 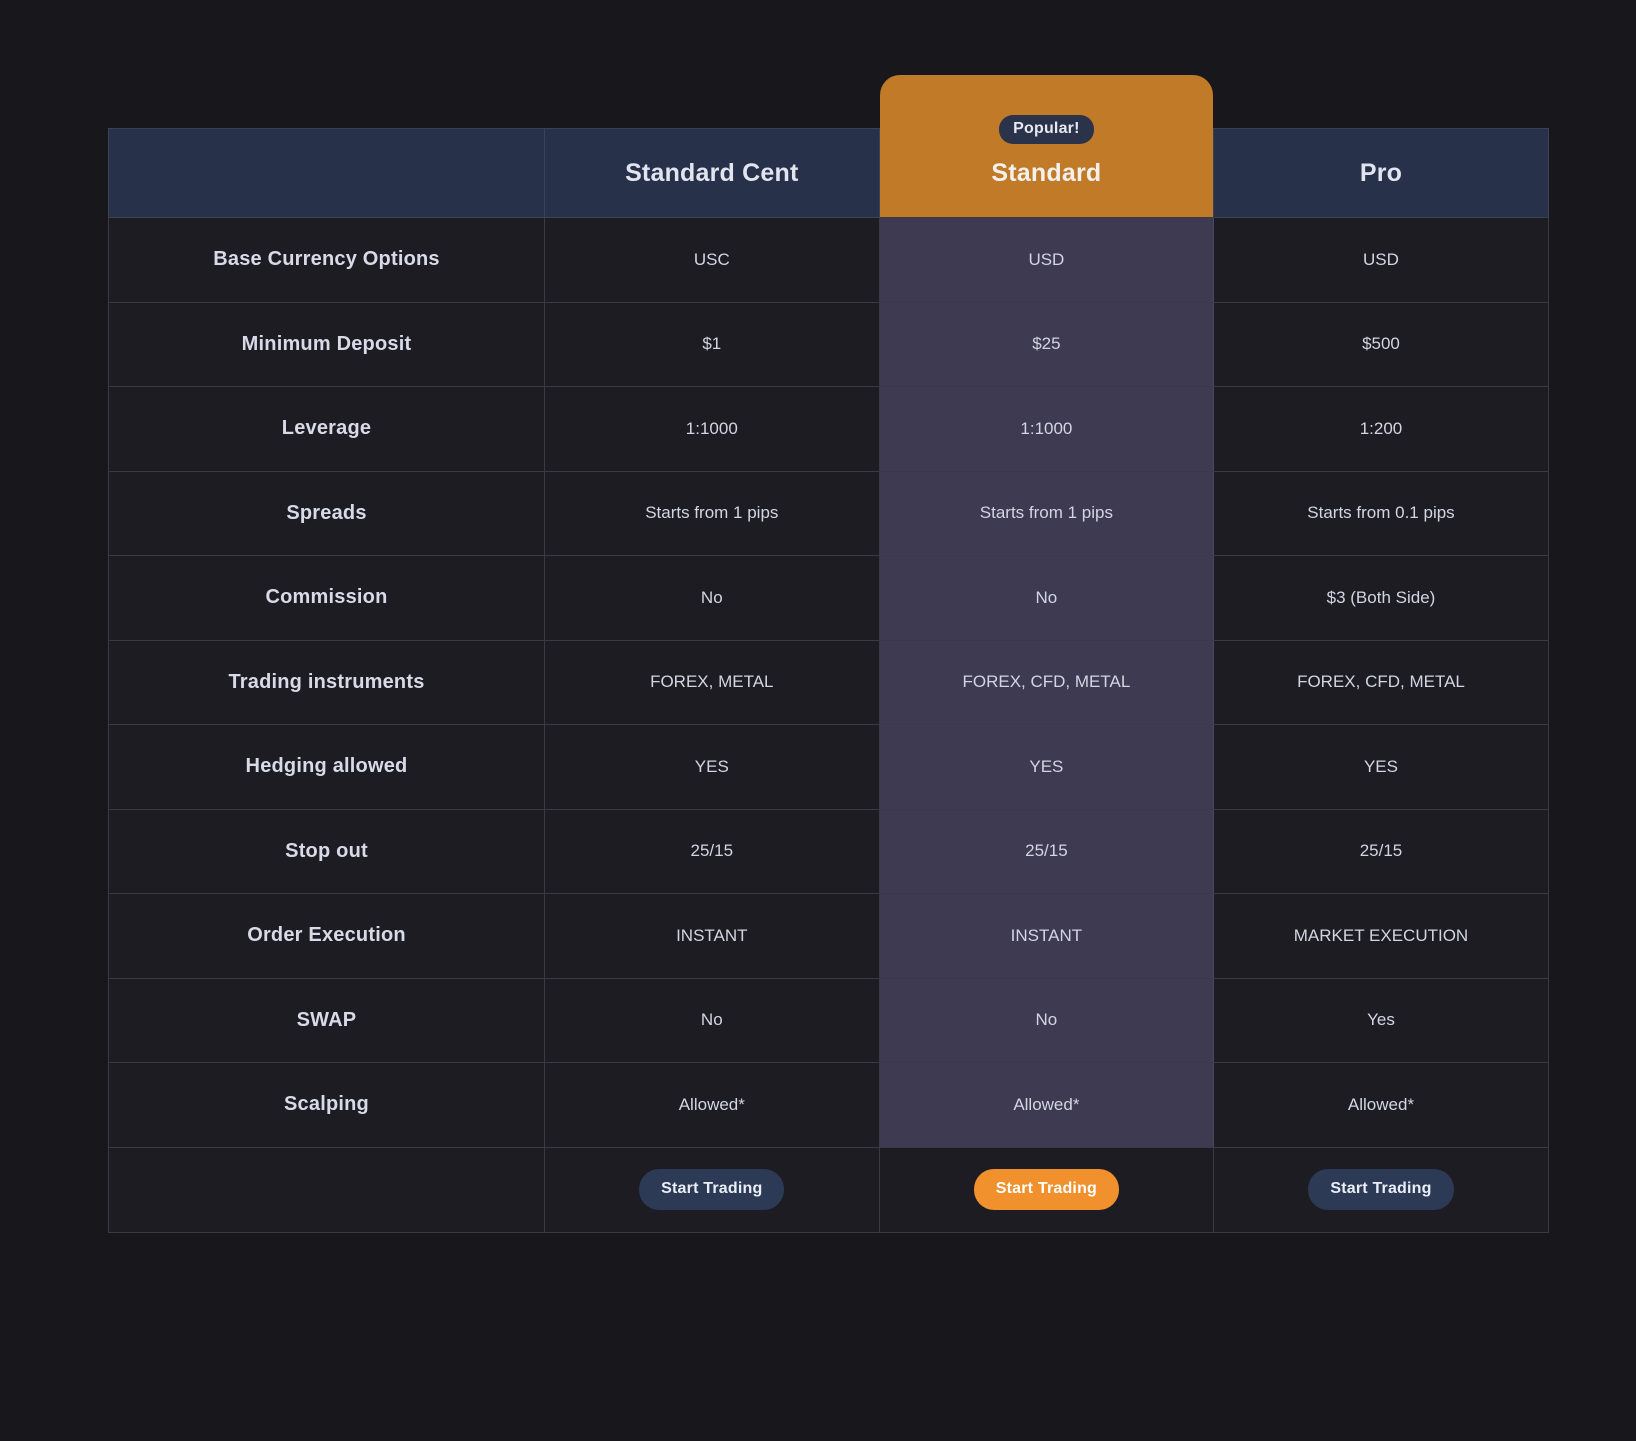 What do you see at coordinates (1046, 344) in the screenshot?
I see `cell-standard: $25` at bounding box center [1046, 344].